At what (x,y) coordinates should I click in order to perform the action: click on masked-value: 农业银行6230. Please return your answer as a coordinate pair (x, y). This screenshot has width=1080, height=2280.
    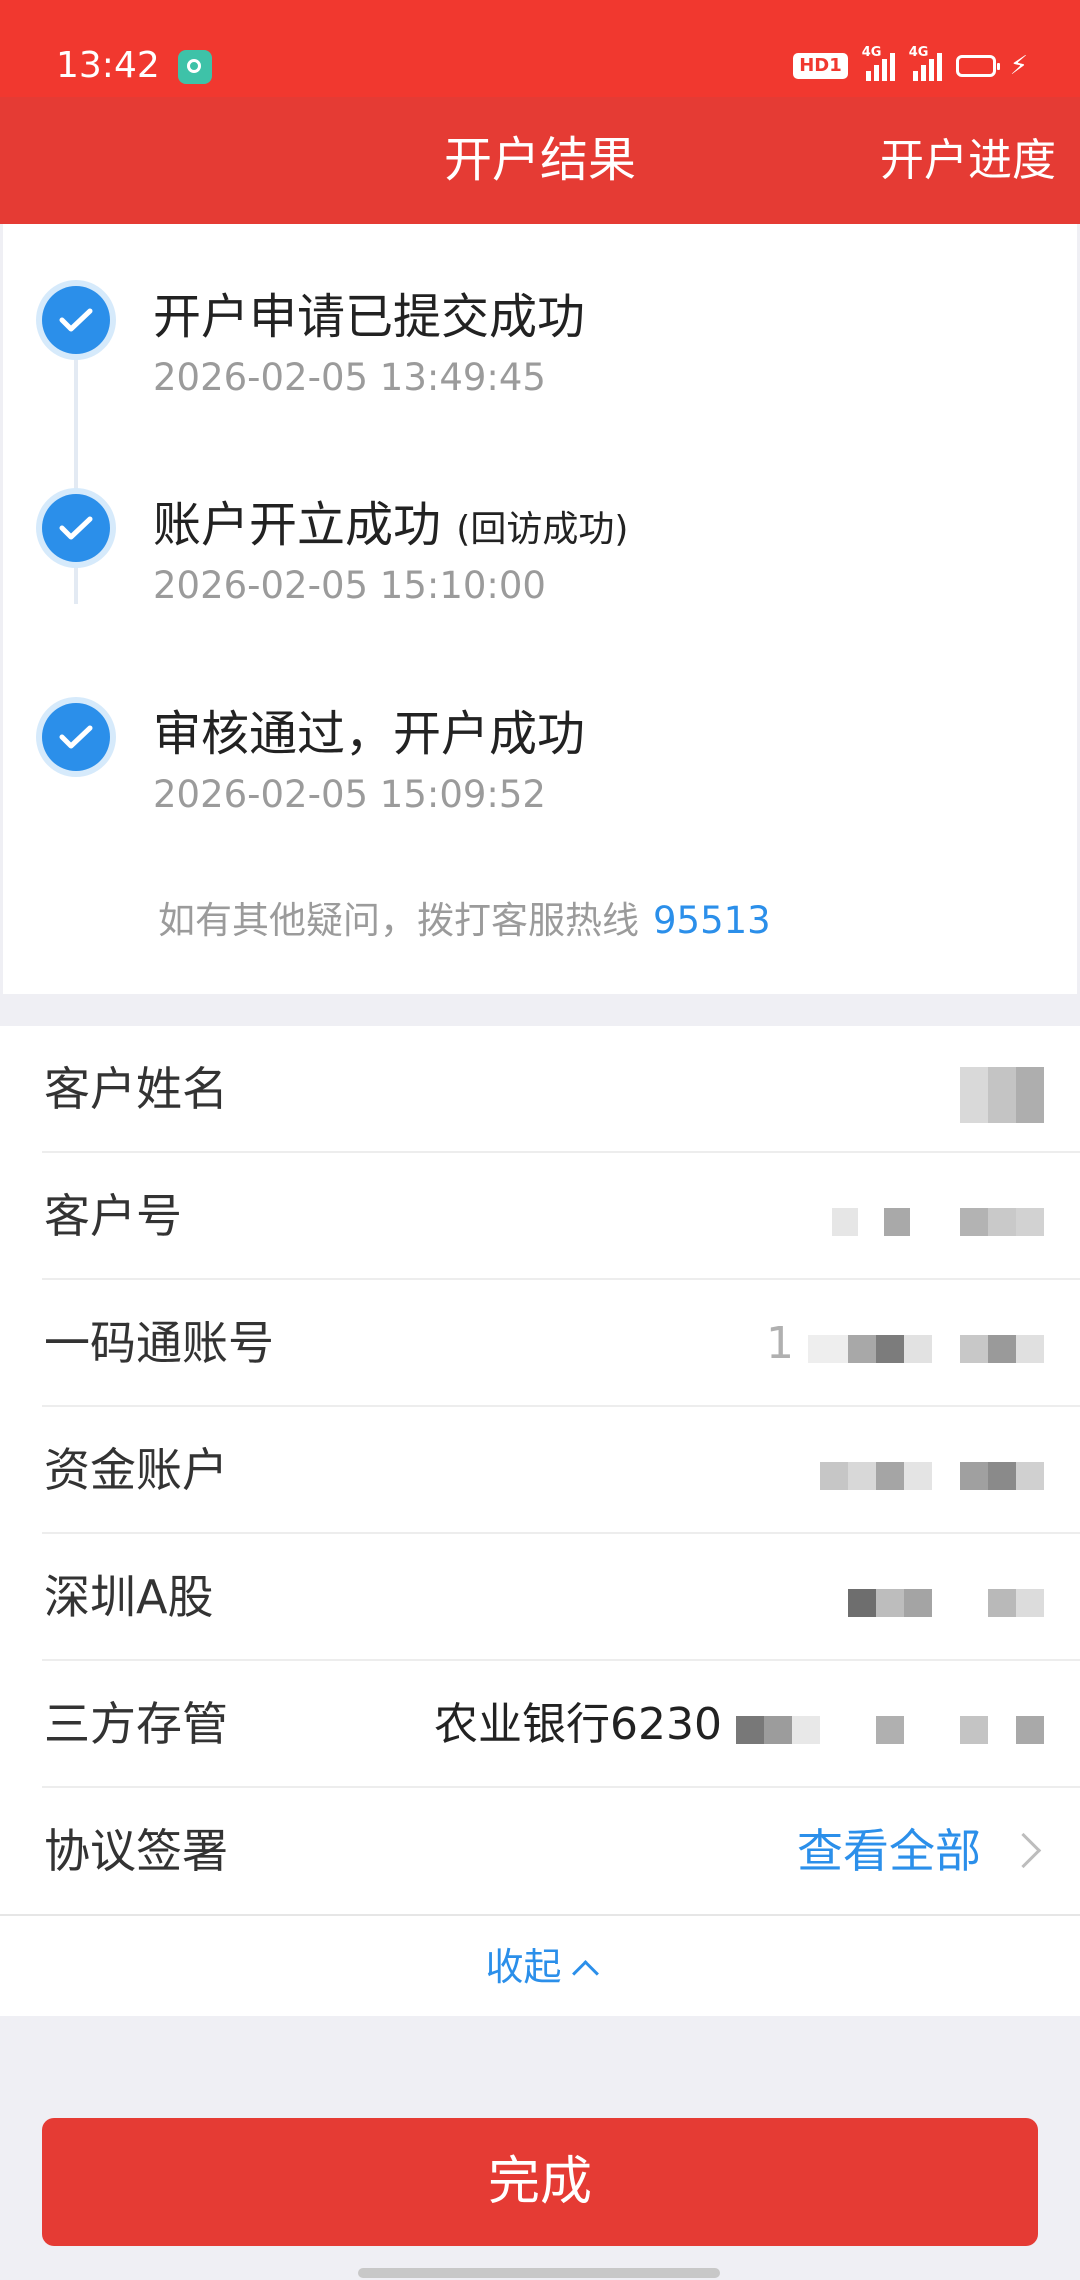
    Looking at the image, I should click on (739, 1724).